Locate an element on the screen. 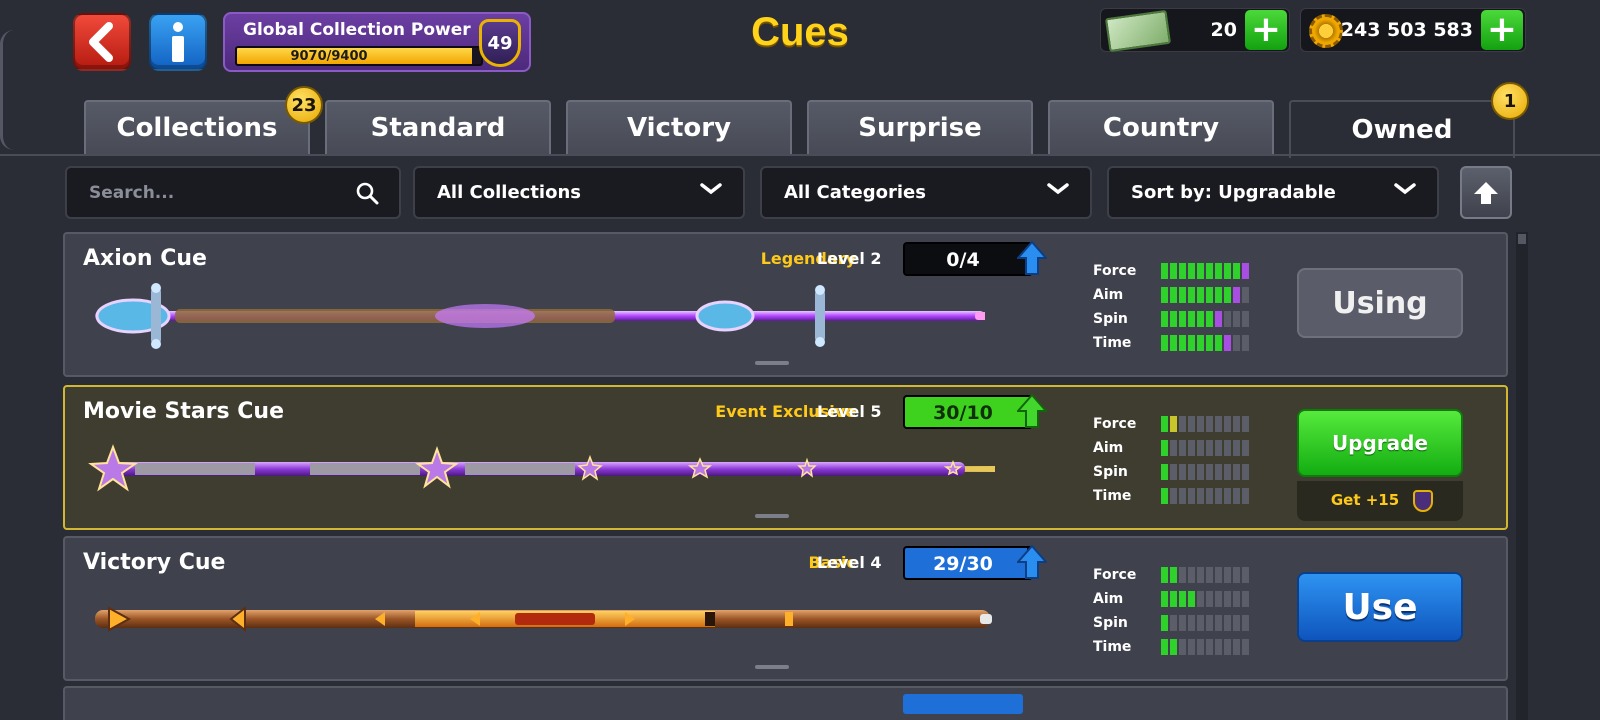 The width and height of the screenshot is (1600, 720). tab-label: Standard is located at coordinates (438, 128).